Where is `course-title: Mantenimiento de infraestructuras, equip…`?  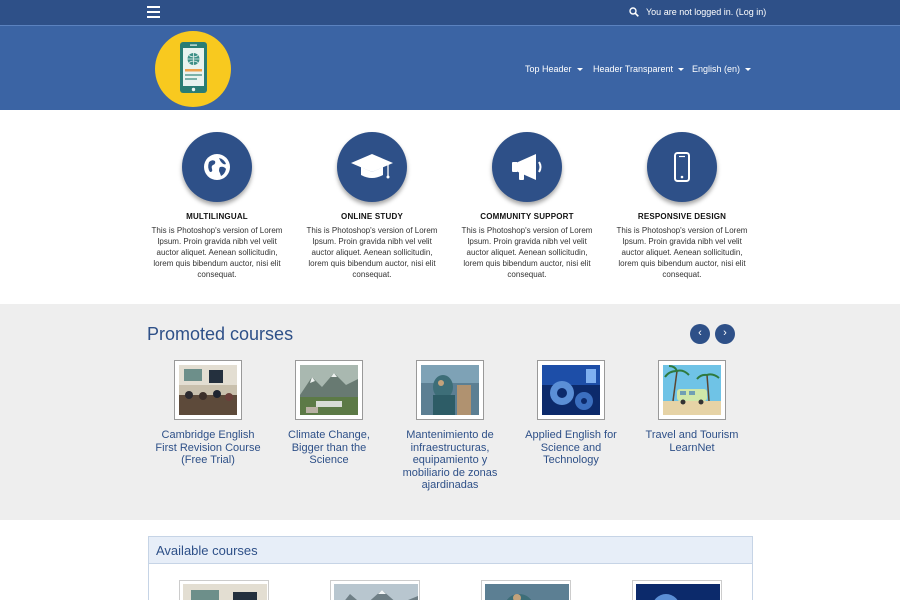 course-title: Mantenimiento de infraestructuras, equip… is located at coordinates (450, 460).